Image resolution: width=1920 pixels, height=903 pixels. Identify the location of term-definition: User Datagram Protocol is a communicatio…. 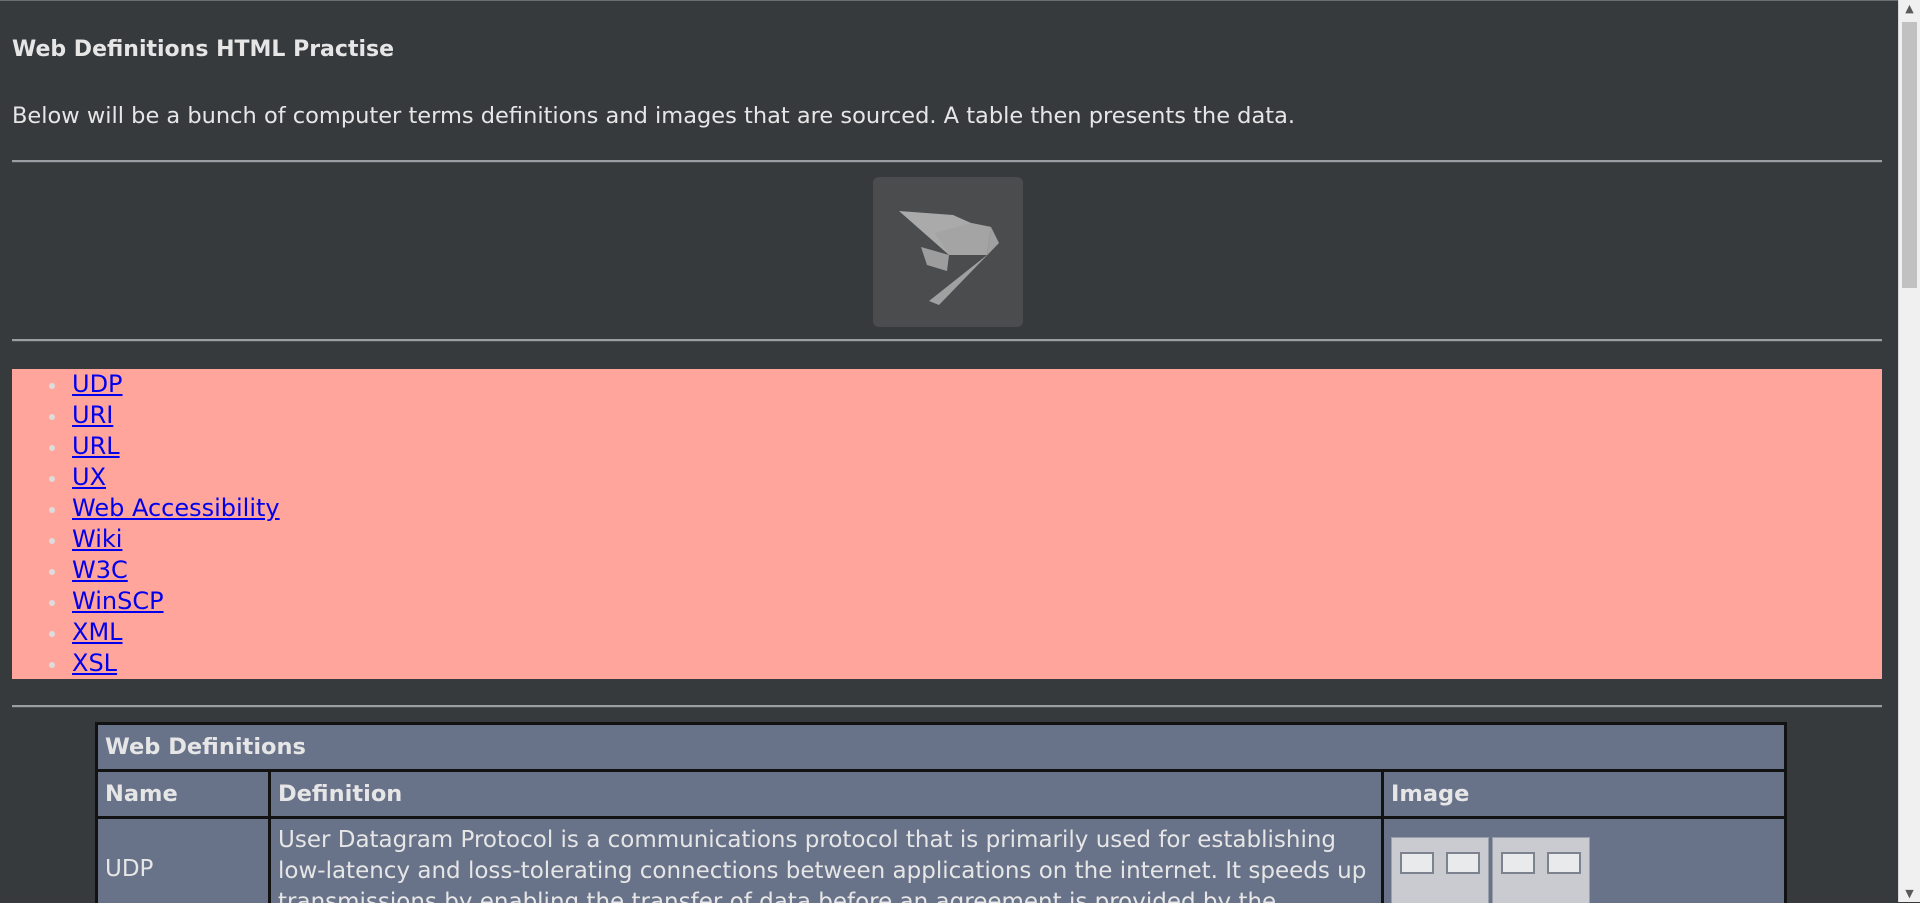
(826, 860).